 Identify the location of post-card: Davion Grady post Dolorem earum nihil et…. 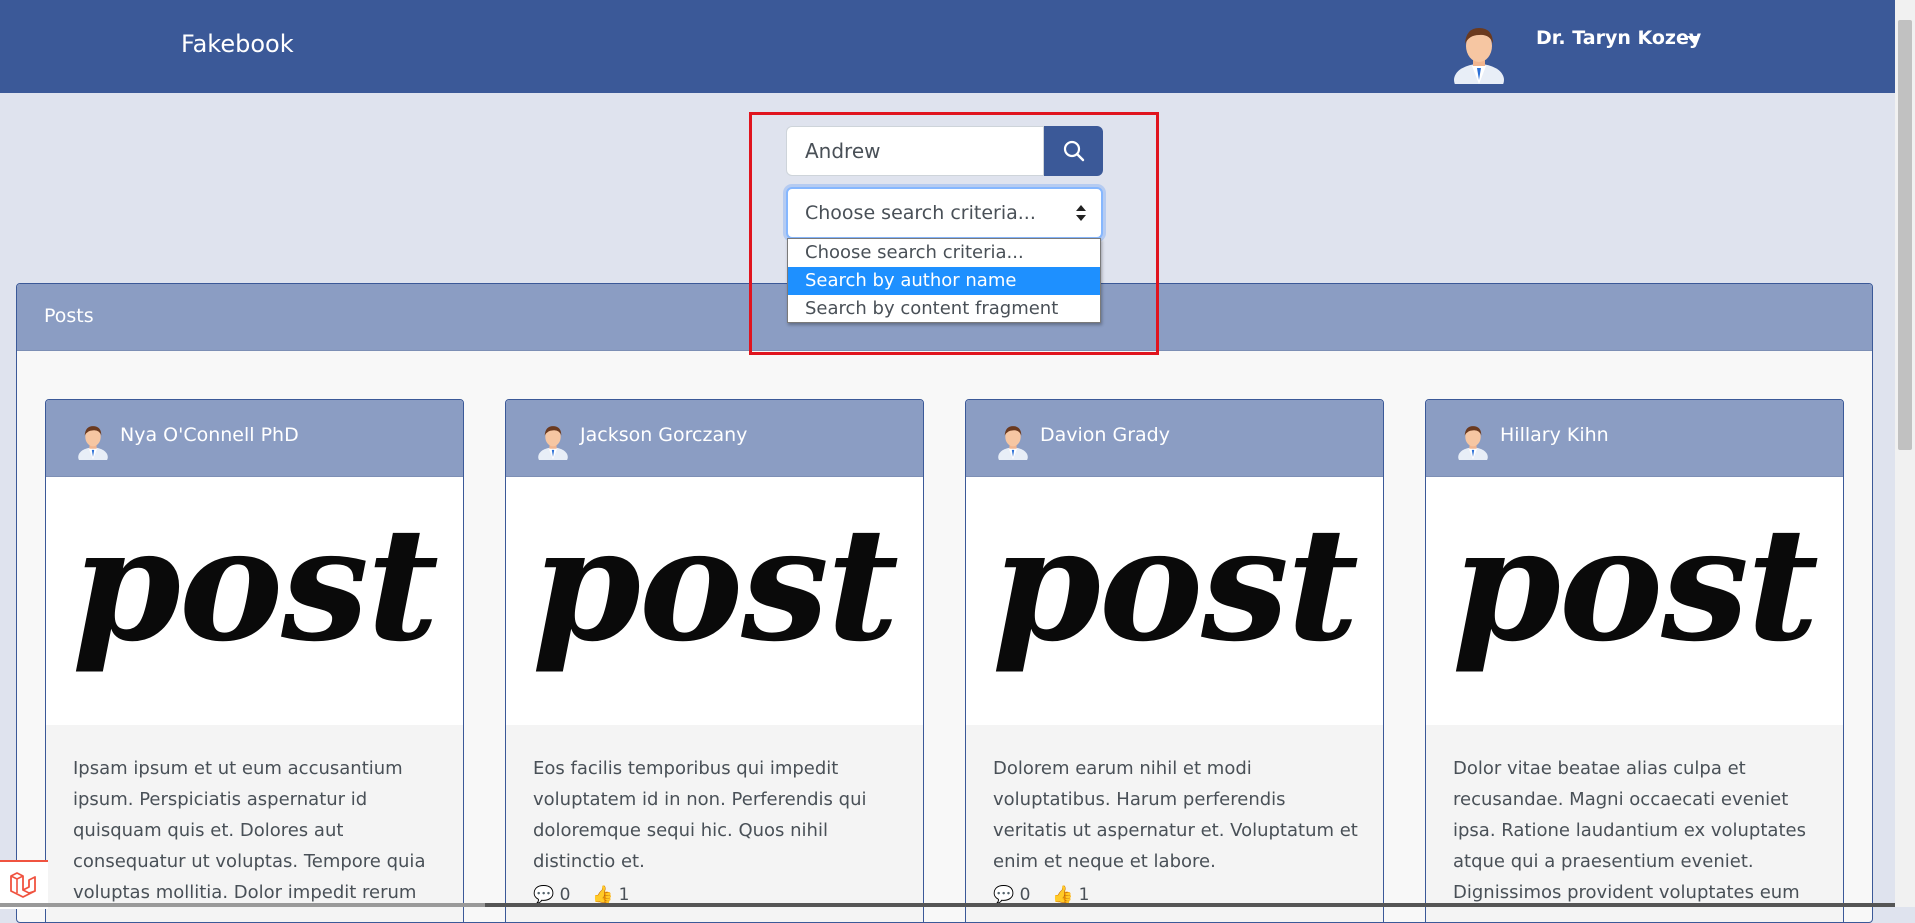
(1174, 660).